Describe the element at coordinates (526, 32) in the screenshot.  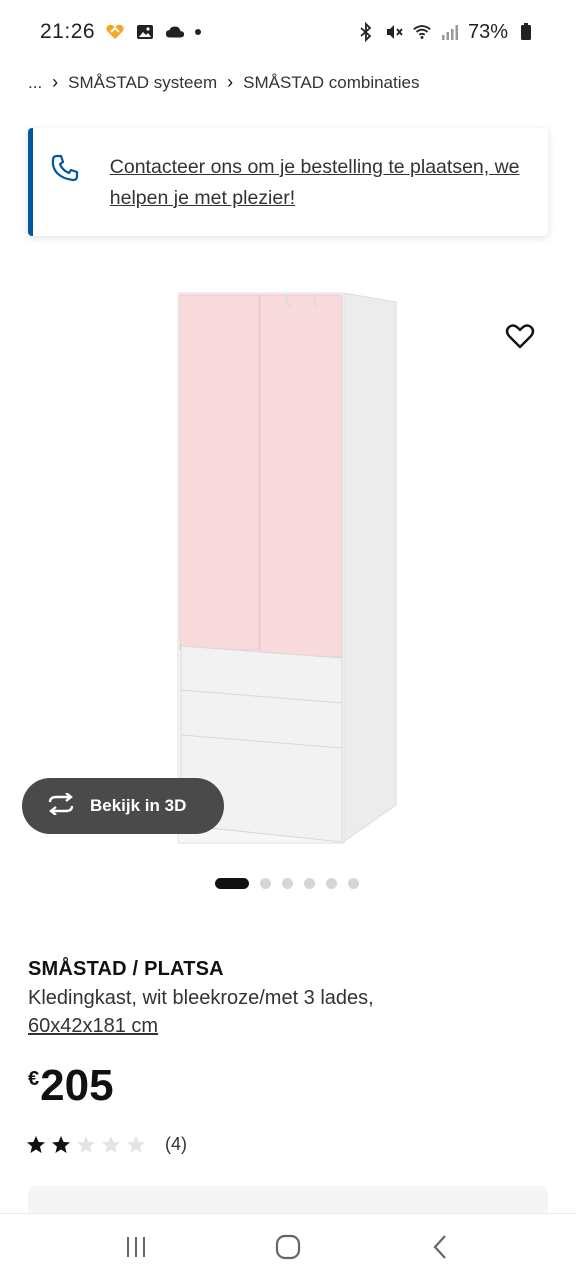
I see `battery-icon` at that location.